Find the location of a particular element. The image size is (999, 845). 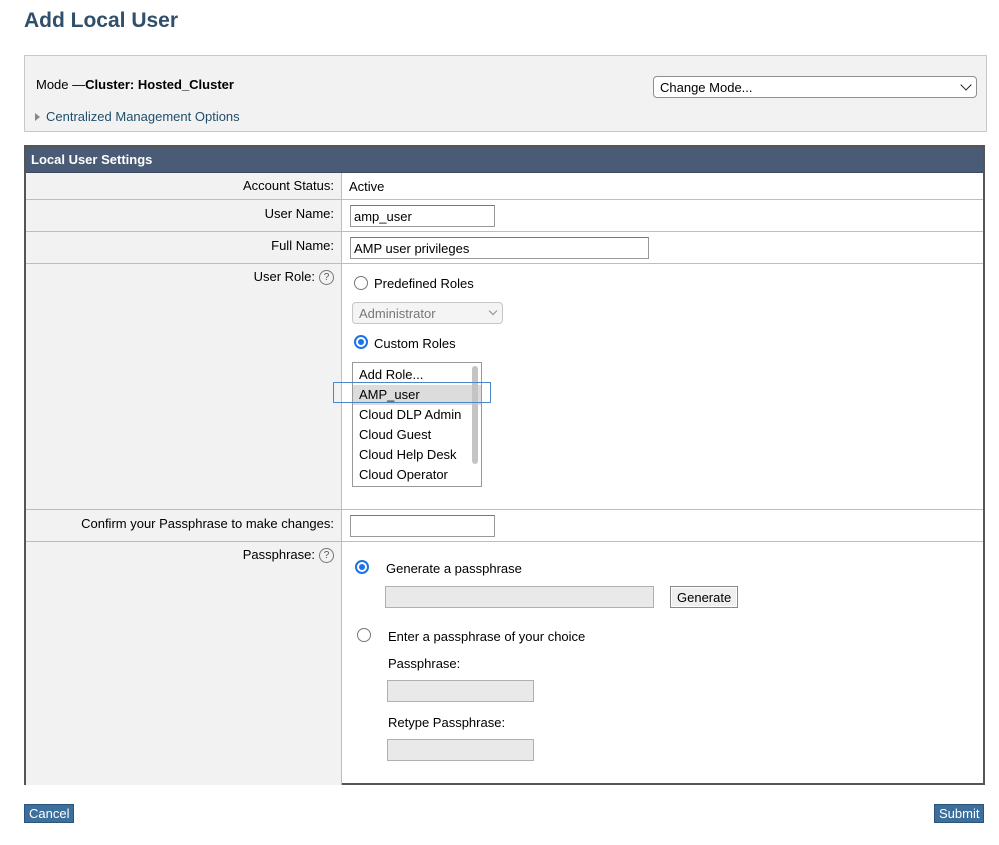

confirm-passphrase-label: Confirm your Passphrase to make changes: is located at coordinates (184, 525).